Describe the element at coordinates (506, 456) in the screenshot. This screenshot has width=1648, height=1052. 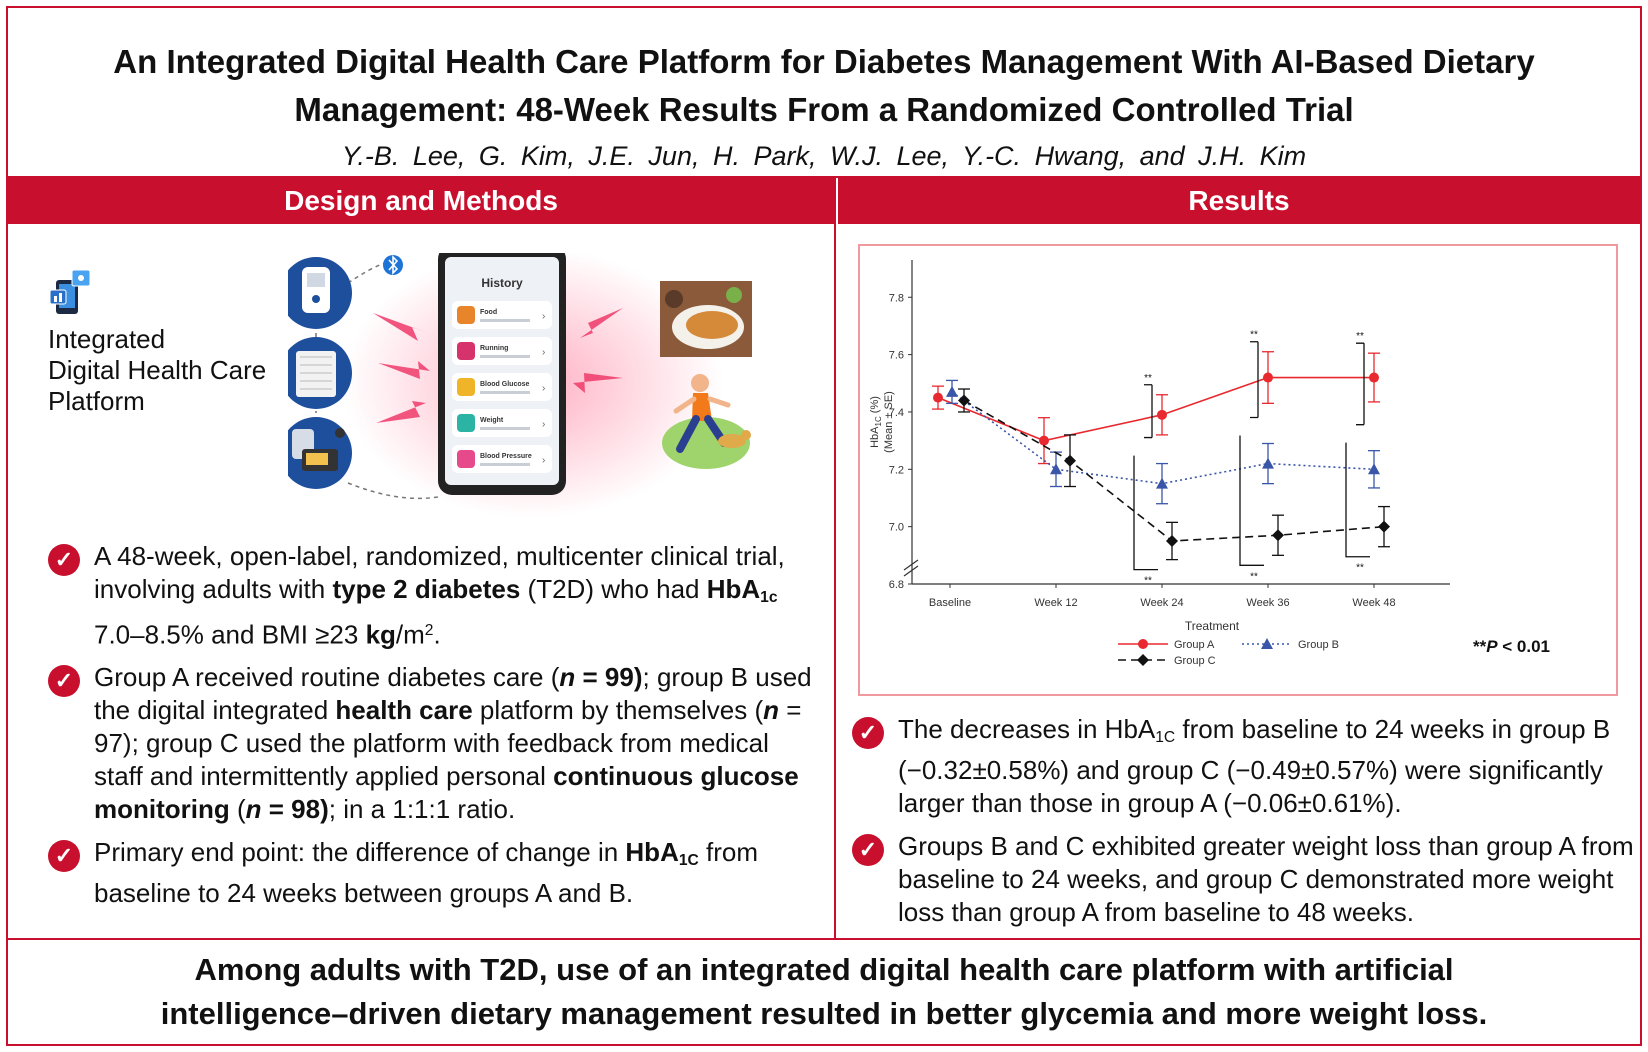
I see `phone-row-label: Blood Pressure` at that location.